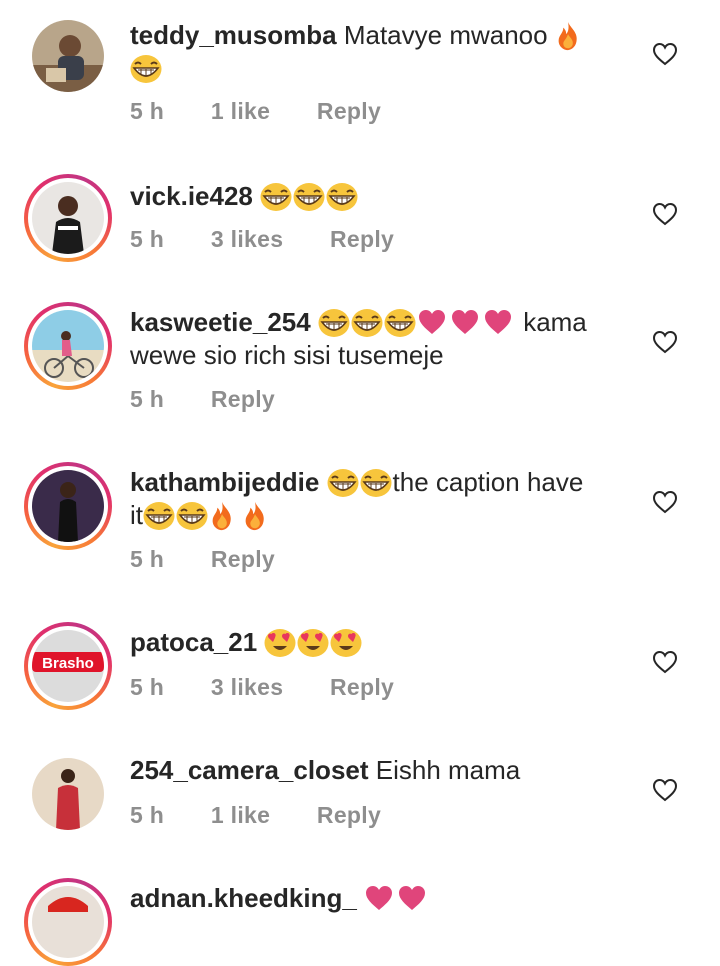 This screenshot has height=966, width=720. What do you see at coordinates (224, 482) in the screenshot?
I see `comment-username: kathambijeddie` at bounding box center [224, 482].